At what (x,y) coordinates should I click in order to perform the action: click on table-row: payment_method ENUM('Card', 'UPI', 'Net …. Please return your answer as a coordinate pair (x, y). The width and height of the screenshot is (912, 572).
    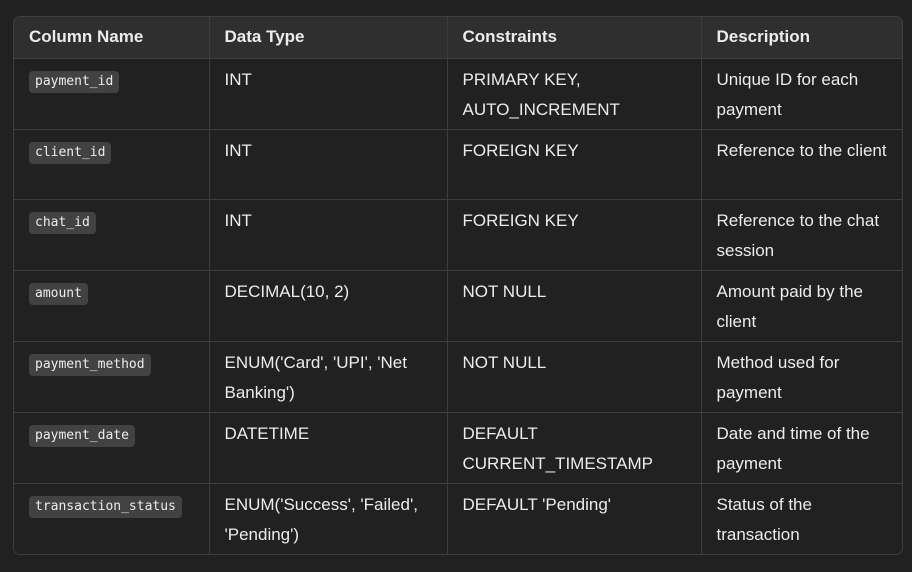
    Looking at the image, I should click on (458, 377).